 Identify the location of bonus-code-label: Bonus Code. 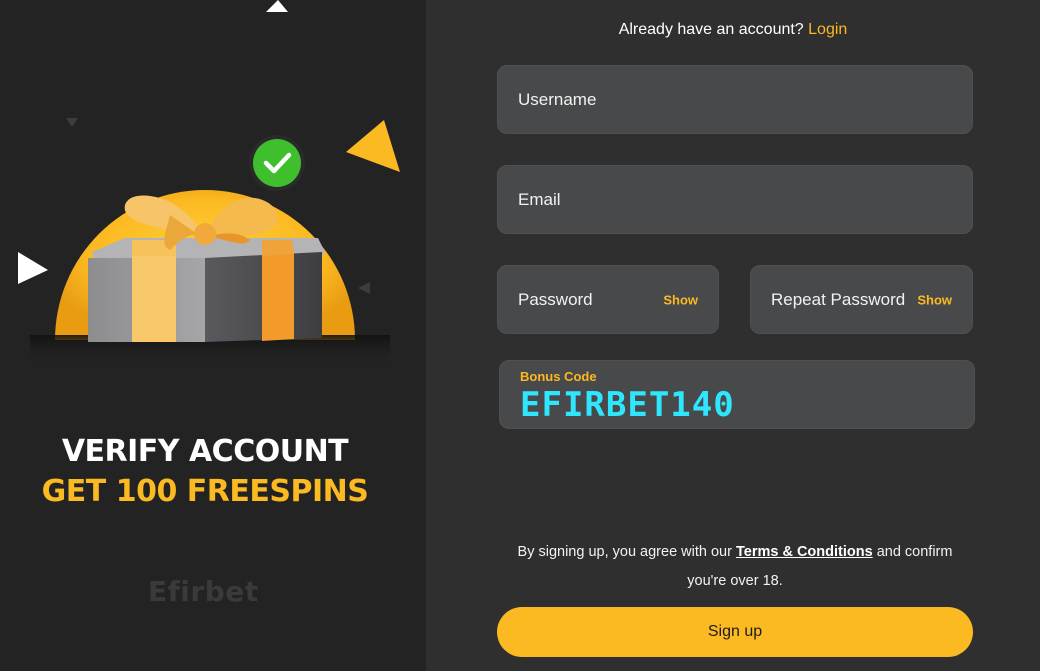
(558, 376).